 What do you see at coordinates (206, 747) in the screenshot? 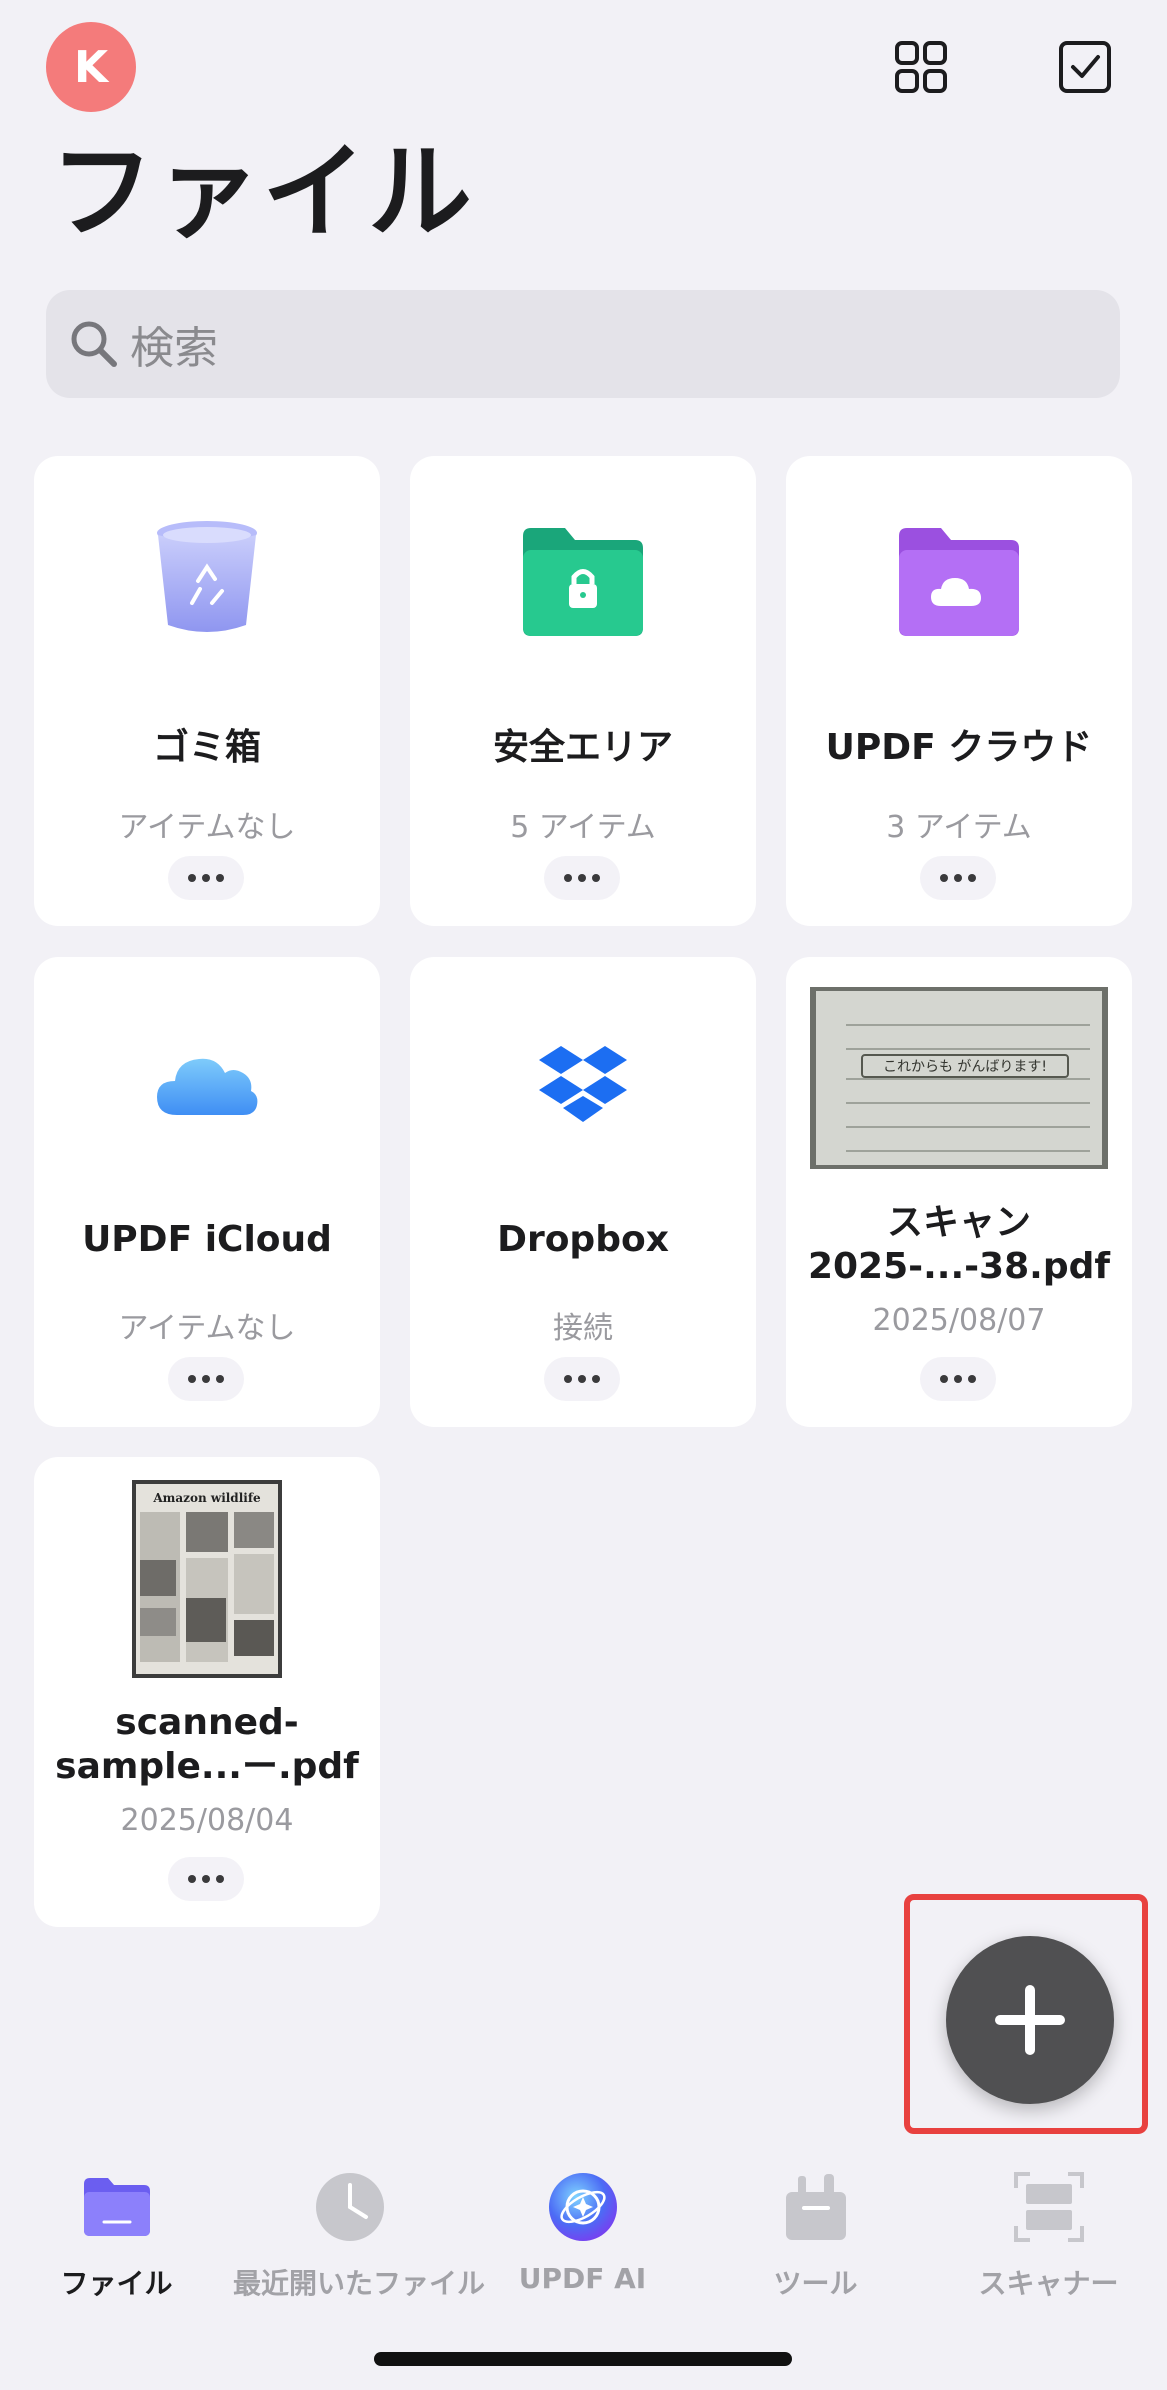
I see `item-name: ゴミ箱` at bounding box center [206, 747].